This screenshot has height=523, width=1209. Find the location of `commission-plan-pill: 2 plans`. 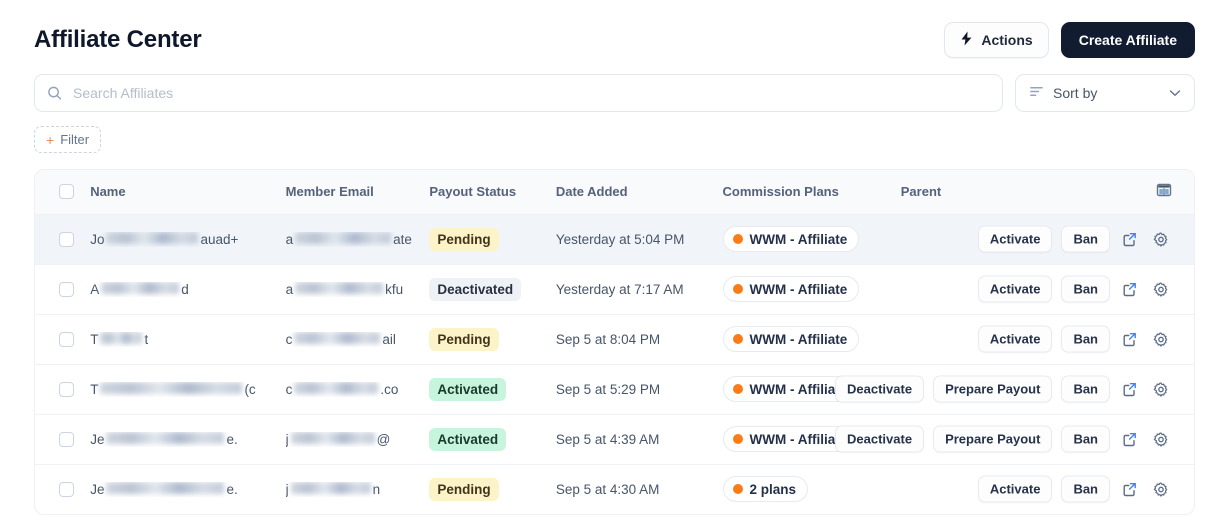

commission-plan-pill: 2 plans is located at coordinates (765, 489).